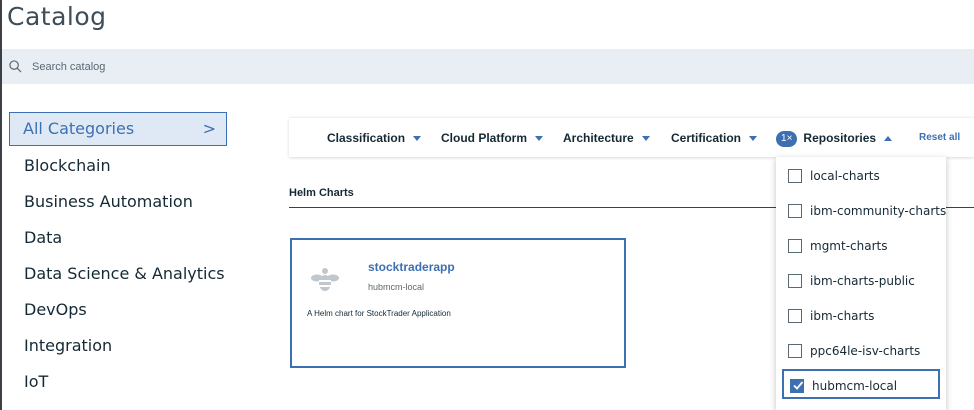  I want to click on category-business-automation: Business Automation, so click(122, 202).